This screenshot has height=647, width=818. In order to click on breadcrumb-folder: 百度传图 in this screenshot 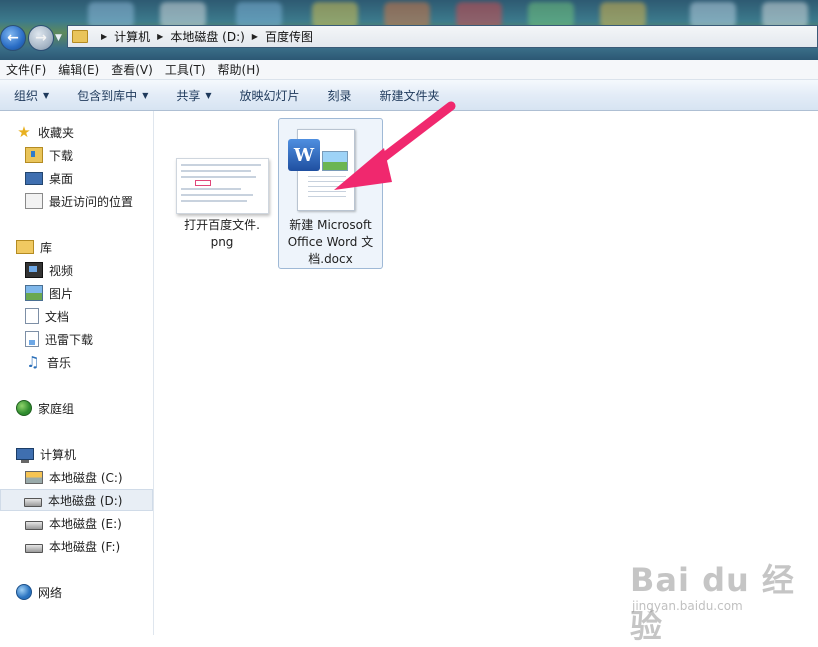, I will do `click(289, 36)`.